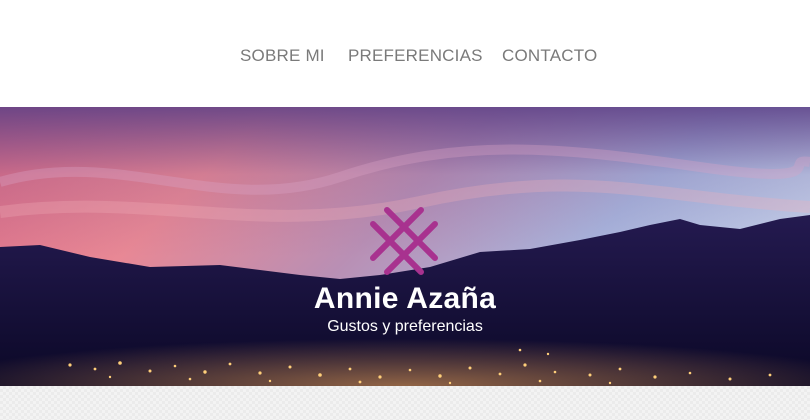  I want to click on nav-link-preferencias: PREFERENCIAS, so click(415, 56).